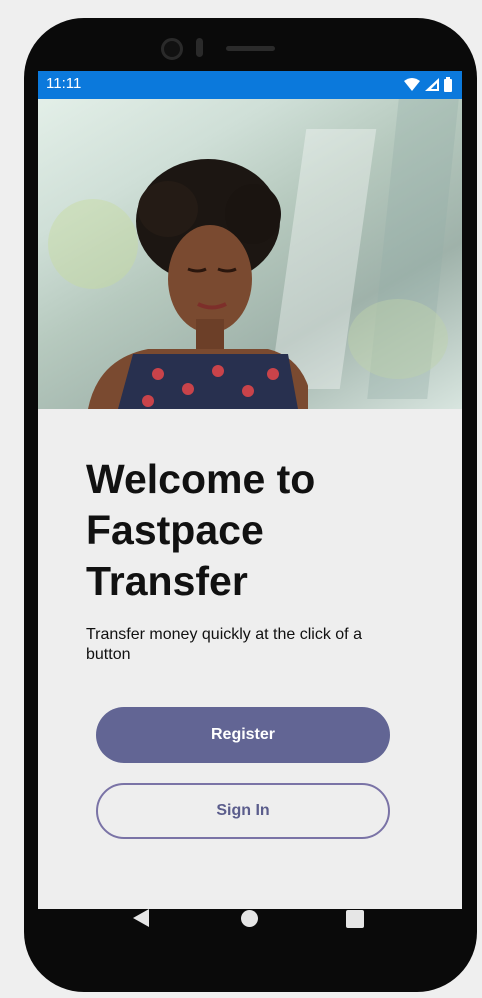 This screenshot has width=482, height=998. Describe the element at coordinates (243, 735) in the screenshot. I see `register-button: Register` at that location.